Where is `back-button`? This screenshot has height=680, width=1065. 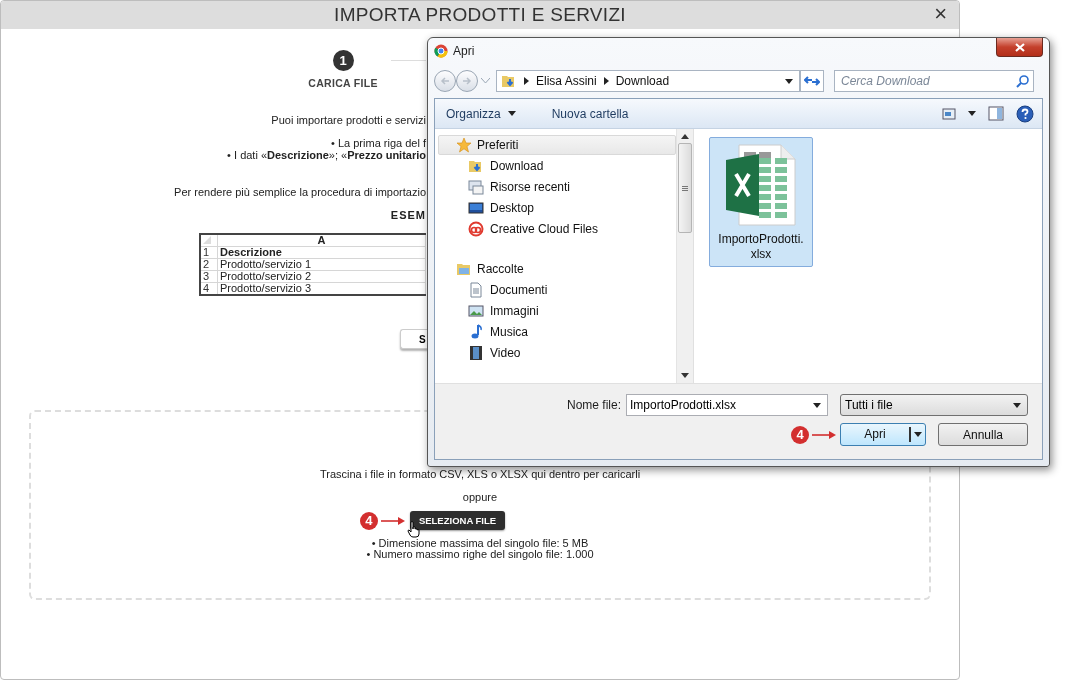 back-button is located at coordinates (445, 81).